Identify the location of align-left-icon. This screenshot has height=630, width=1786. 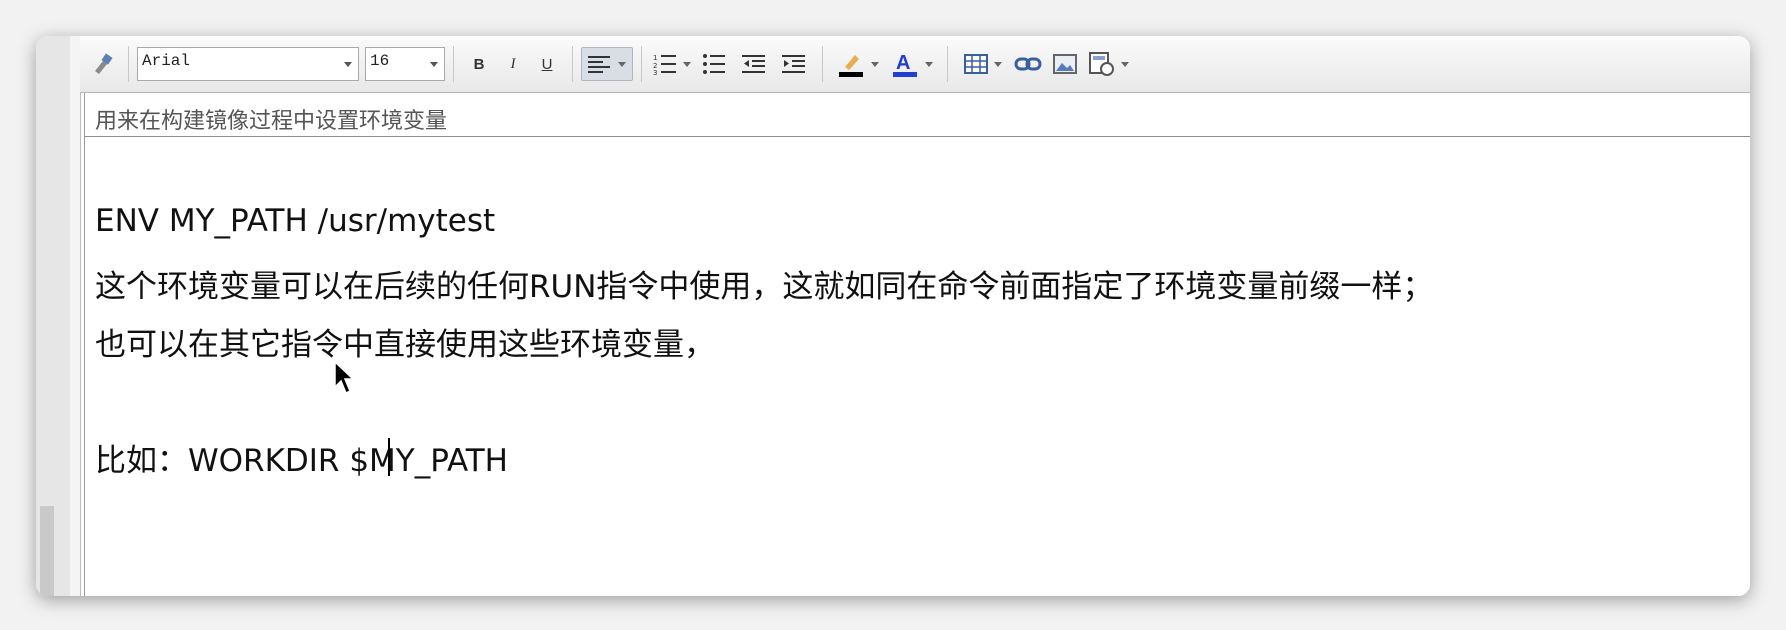
(599, 64).